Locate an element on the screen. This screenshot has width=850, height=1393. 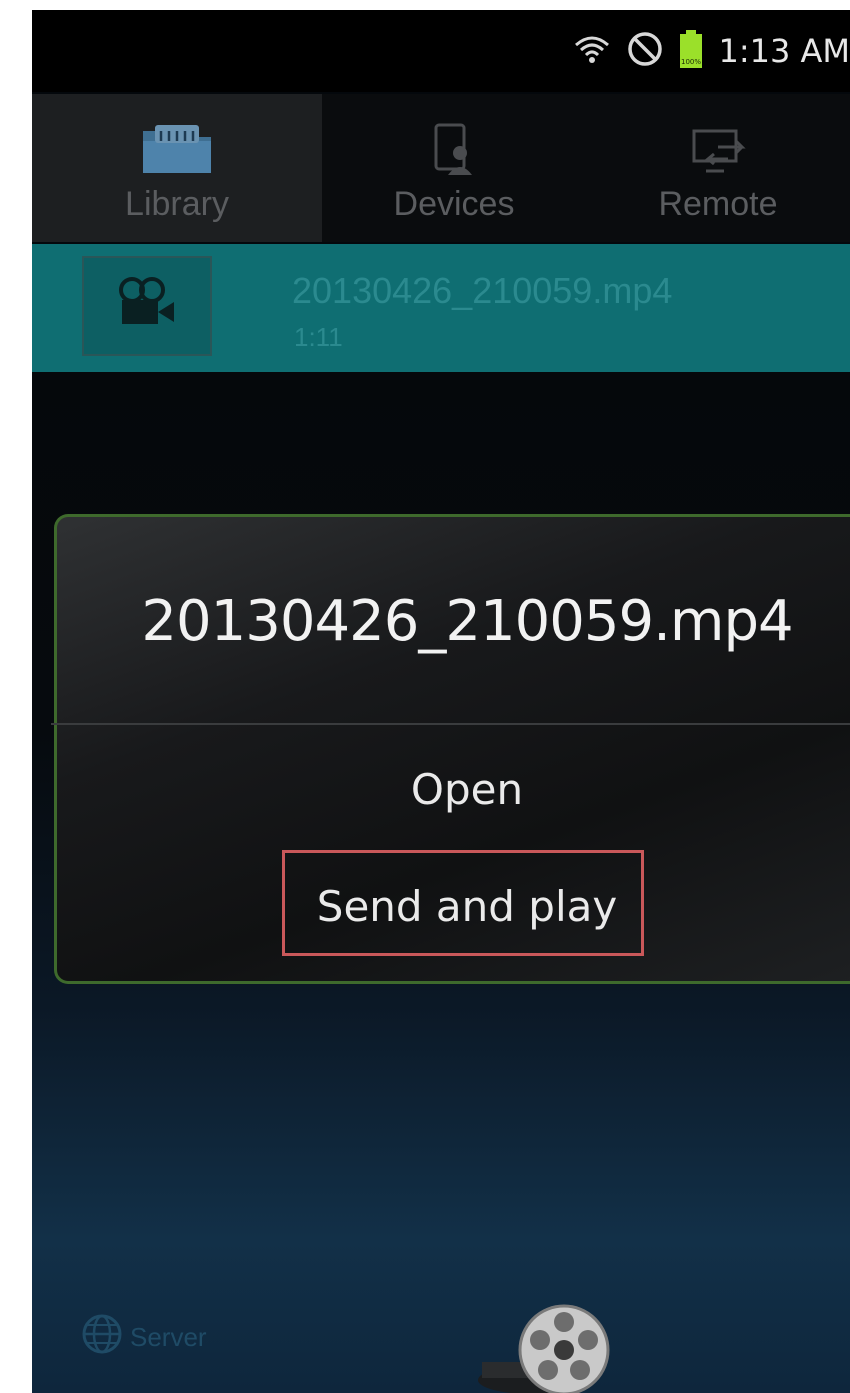
wifi-icon is located at coordinates (592, 51).